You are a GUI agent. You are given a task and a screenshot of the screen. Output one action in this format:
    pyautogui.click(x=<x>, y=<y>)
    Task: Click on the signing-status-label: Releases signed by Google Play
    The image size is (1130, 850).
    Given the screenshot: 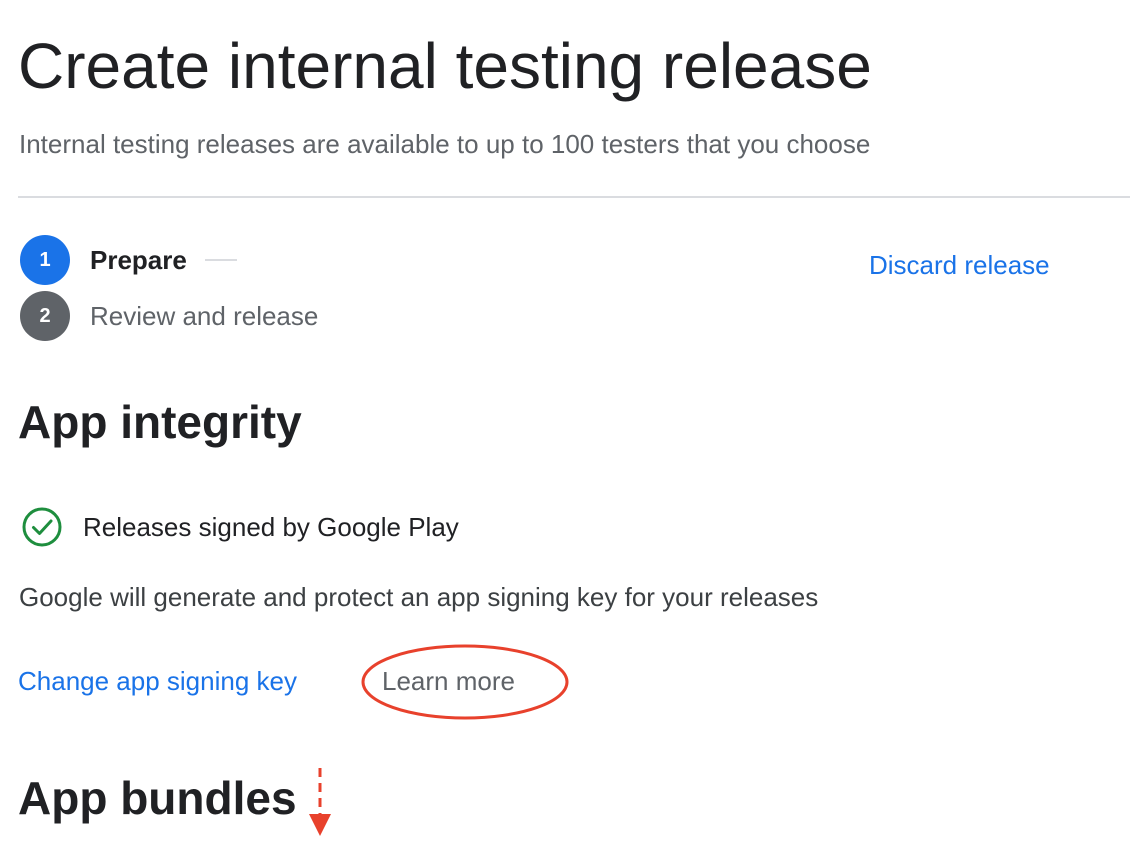 What is the action you would take?
    pyautogui.click(x=271, y=526)
    